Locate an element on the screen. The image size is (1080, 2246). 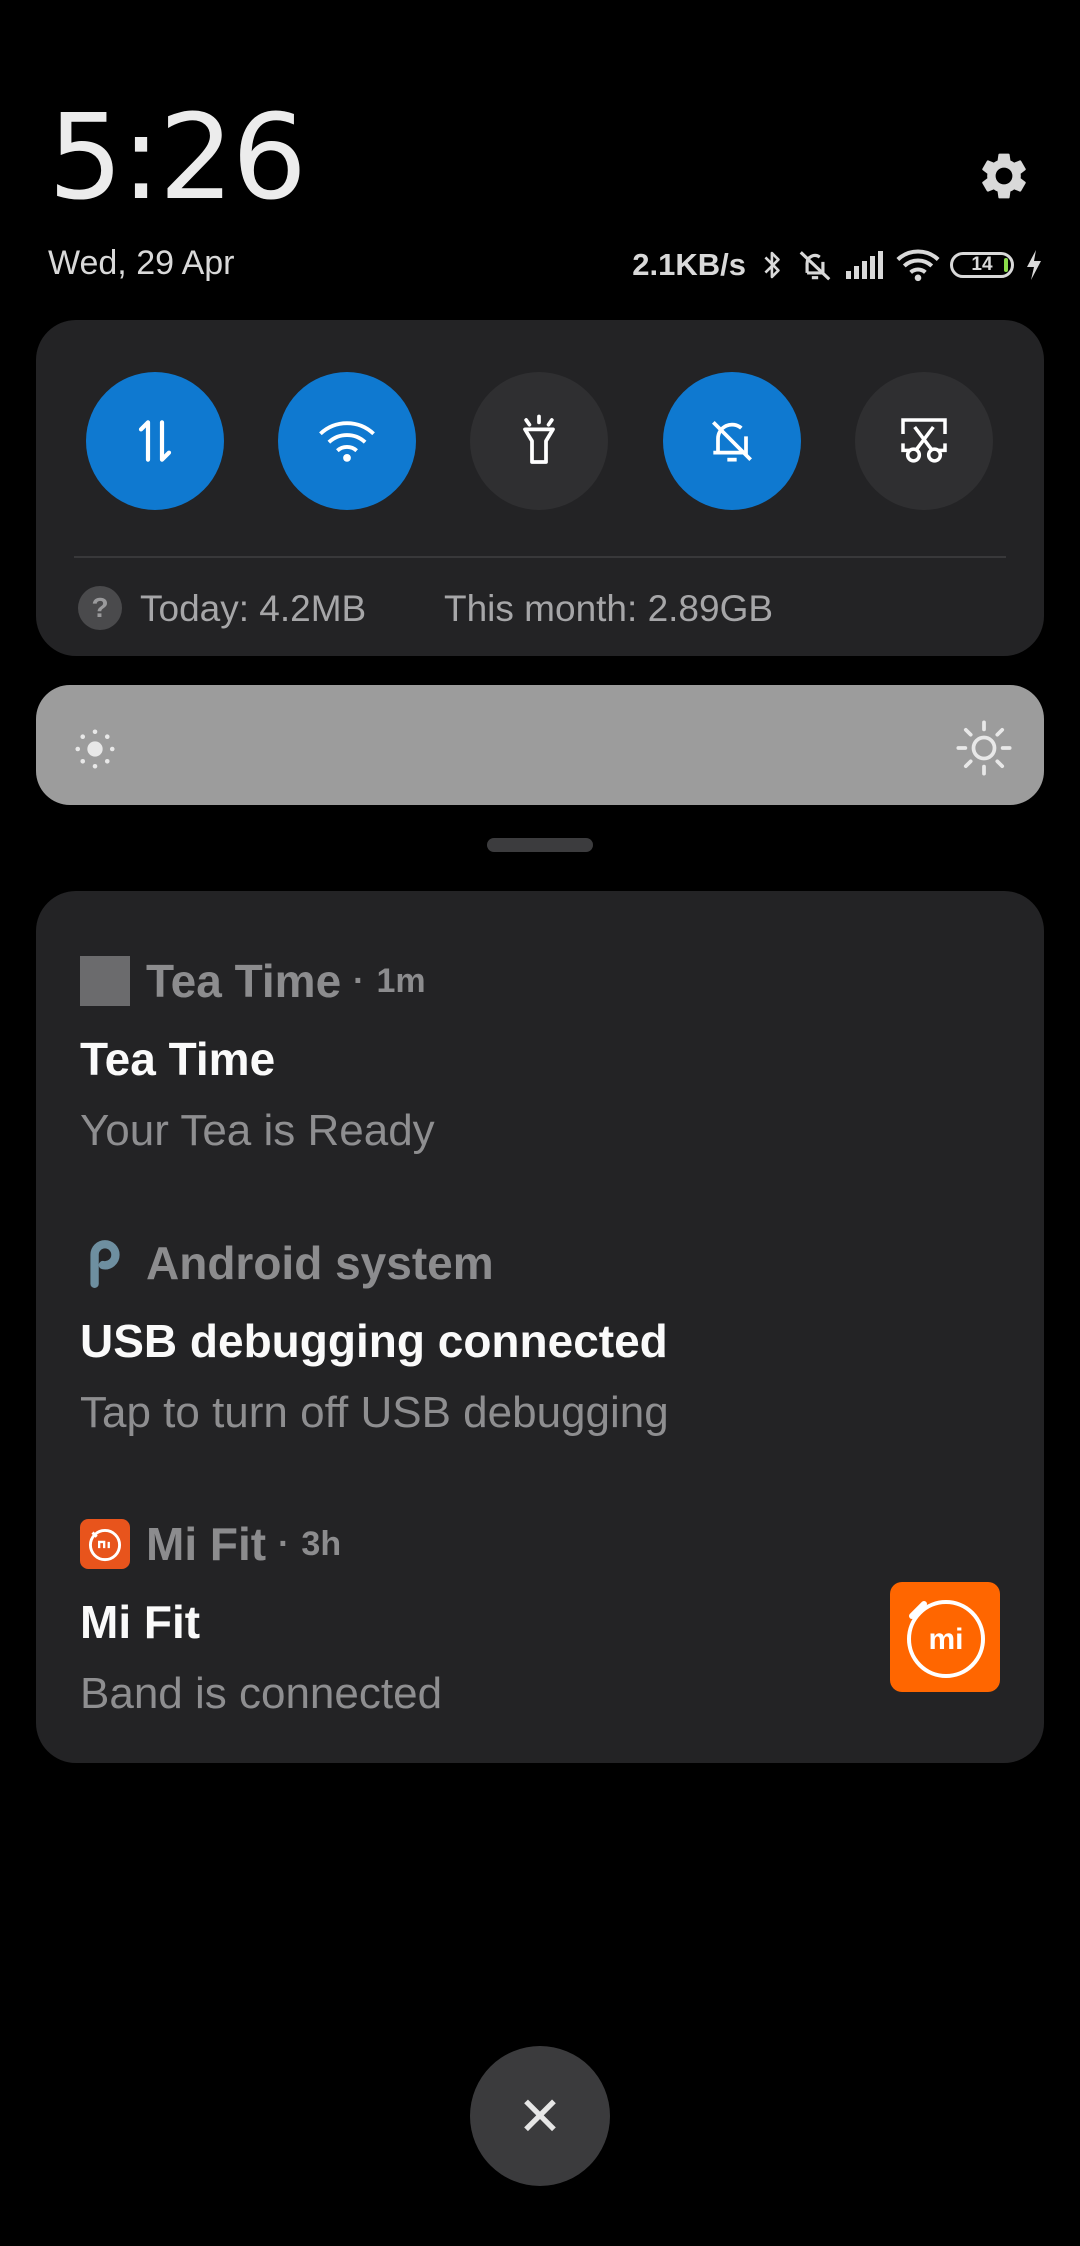
help-icon: ? is located at coordinates (100, 608).